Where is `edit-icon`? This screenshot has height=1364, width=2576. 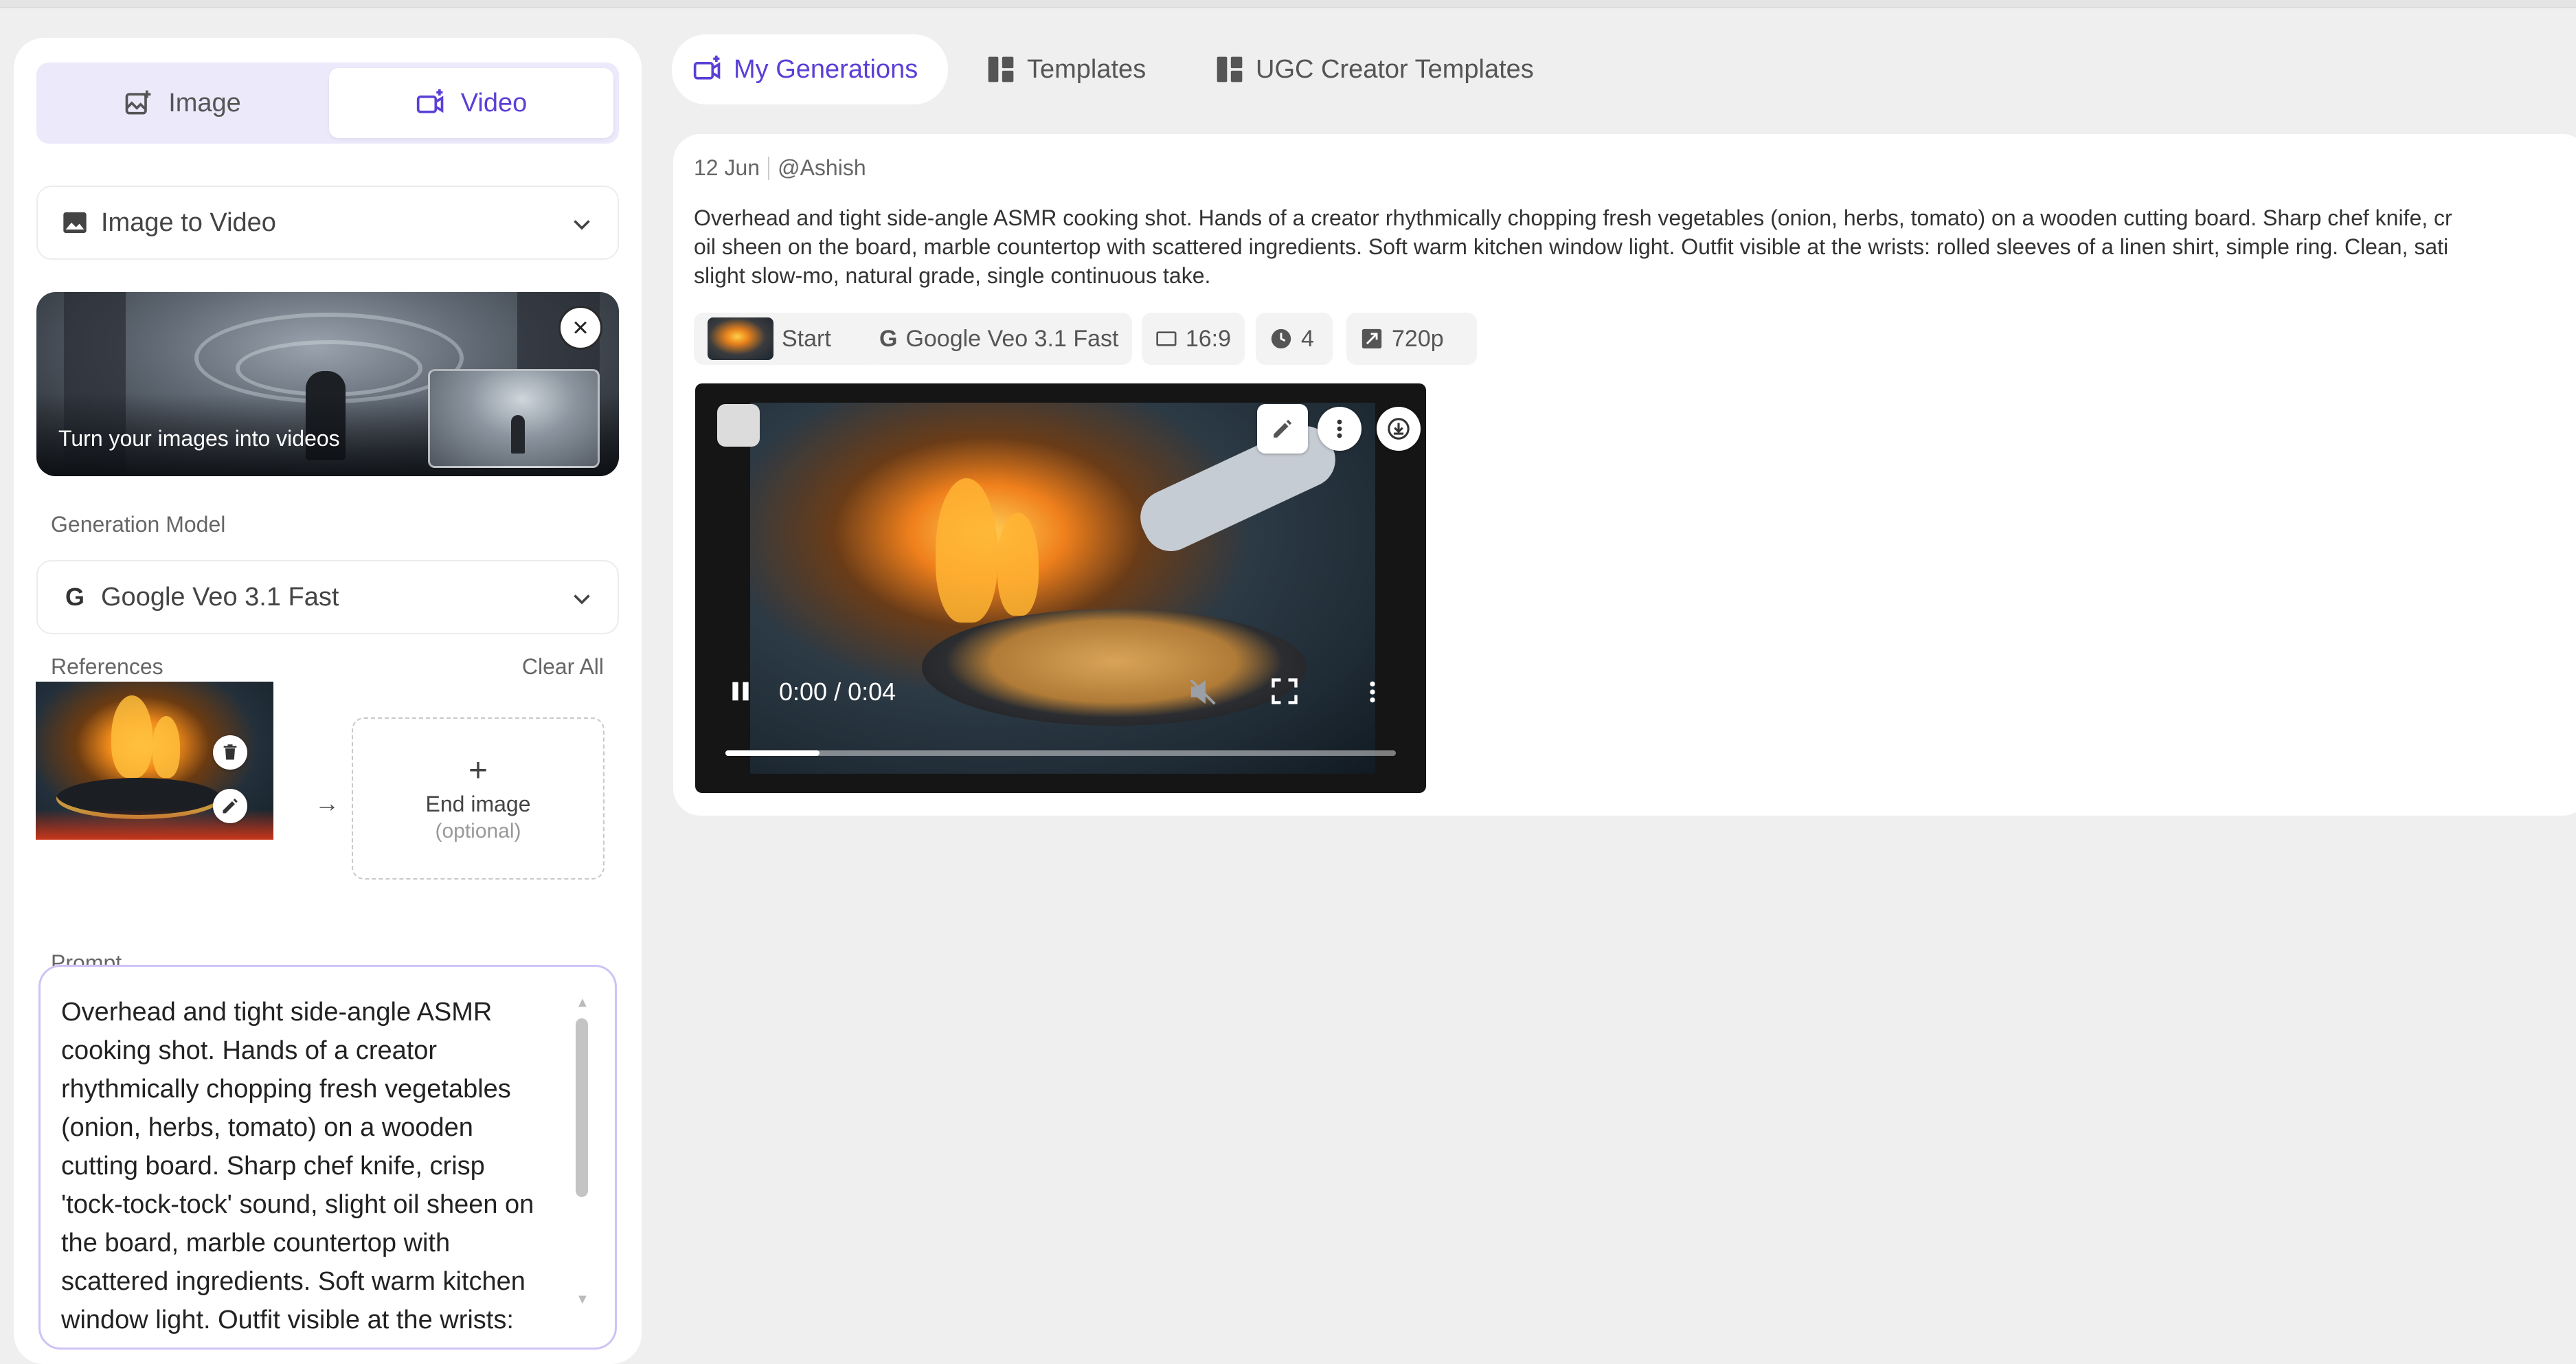
edit-icon is located at coordinates (1282, 429).